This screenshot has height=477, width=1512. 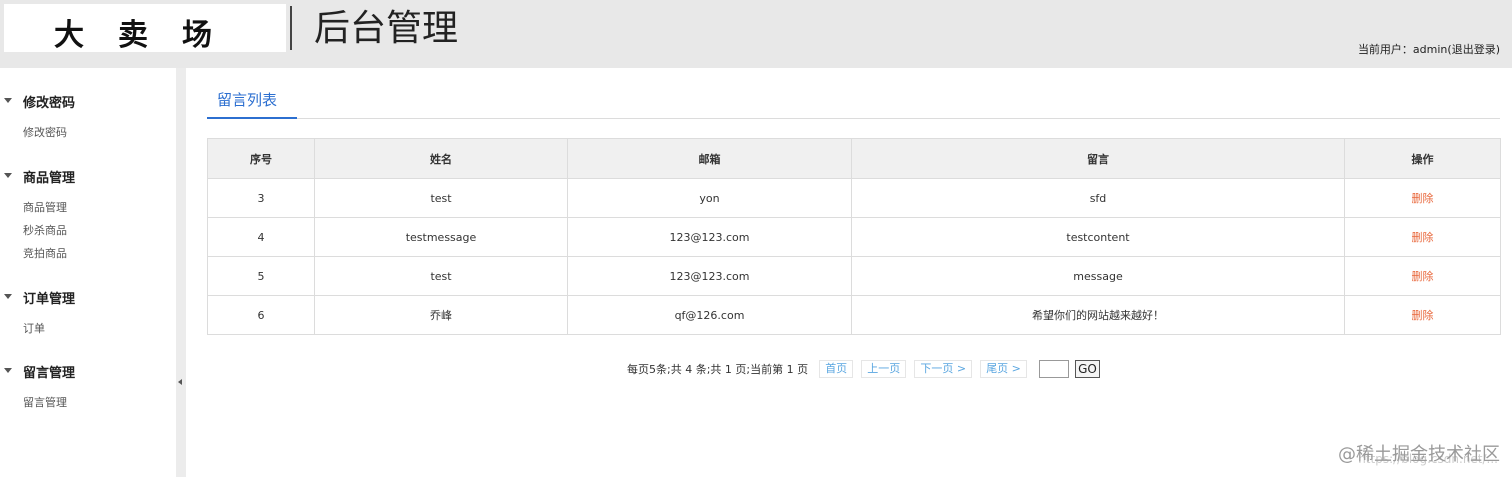 I want to click on sidebar-item-orders: 订单, so click(x=34, y=328).